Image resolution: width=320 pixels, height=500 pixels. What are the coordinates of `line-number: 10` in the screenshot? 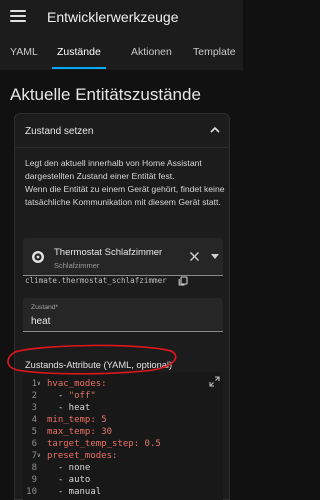 It's located at (31, 492).